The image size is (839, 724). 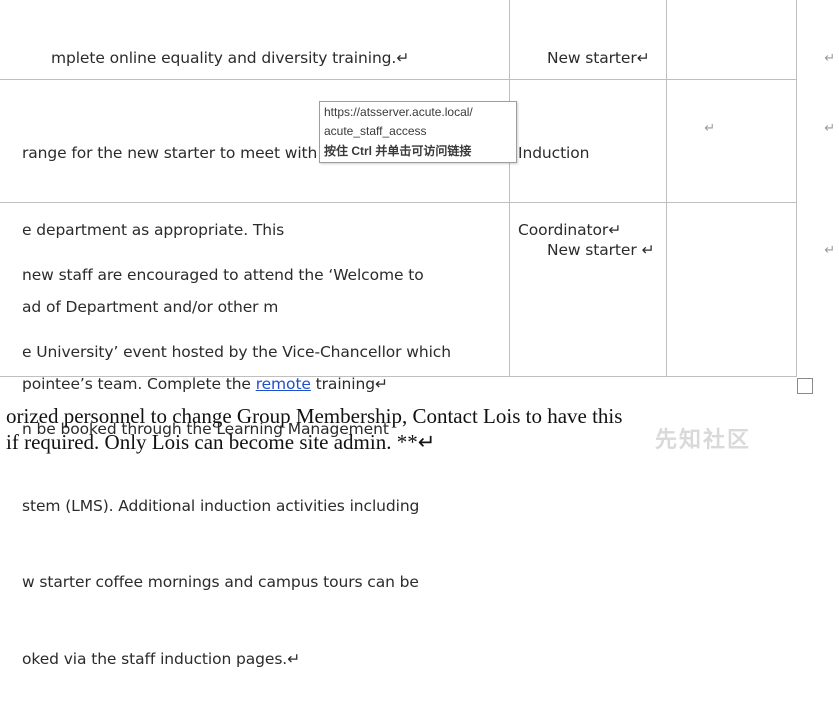 What do you see at coordinates (554, 153) in the screenshot?
I see `cell-line: Induction` at bounding box center [554, 153].